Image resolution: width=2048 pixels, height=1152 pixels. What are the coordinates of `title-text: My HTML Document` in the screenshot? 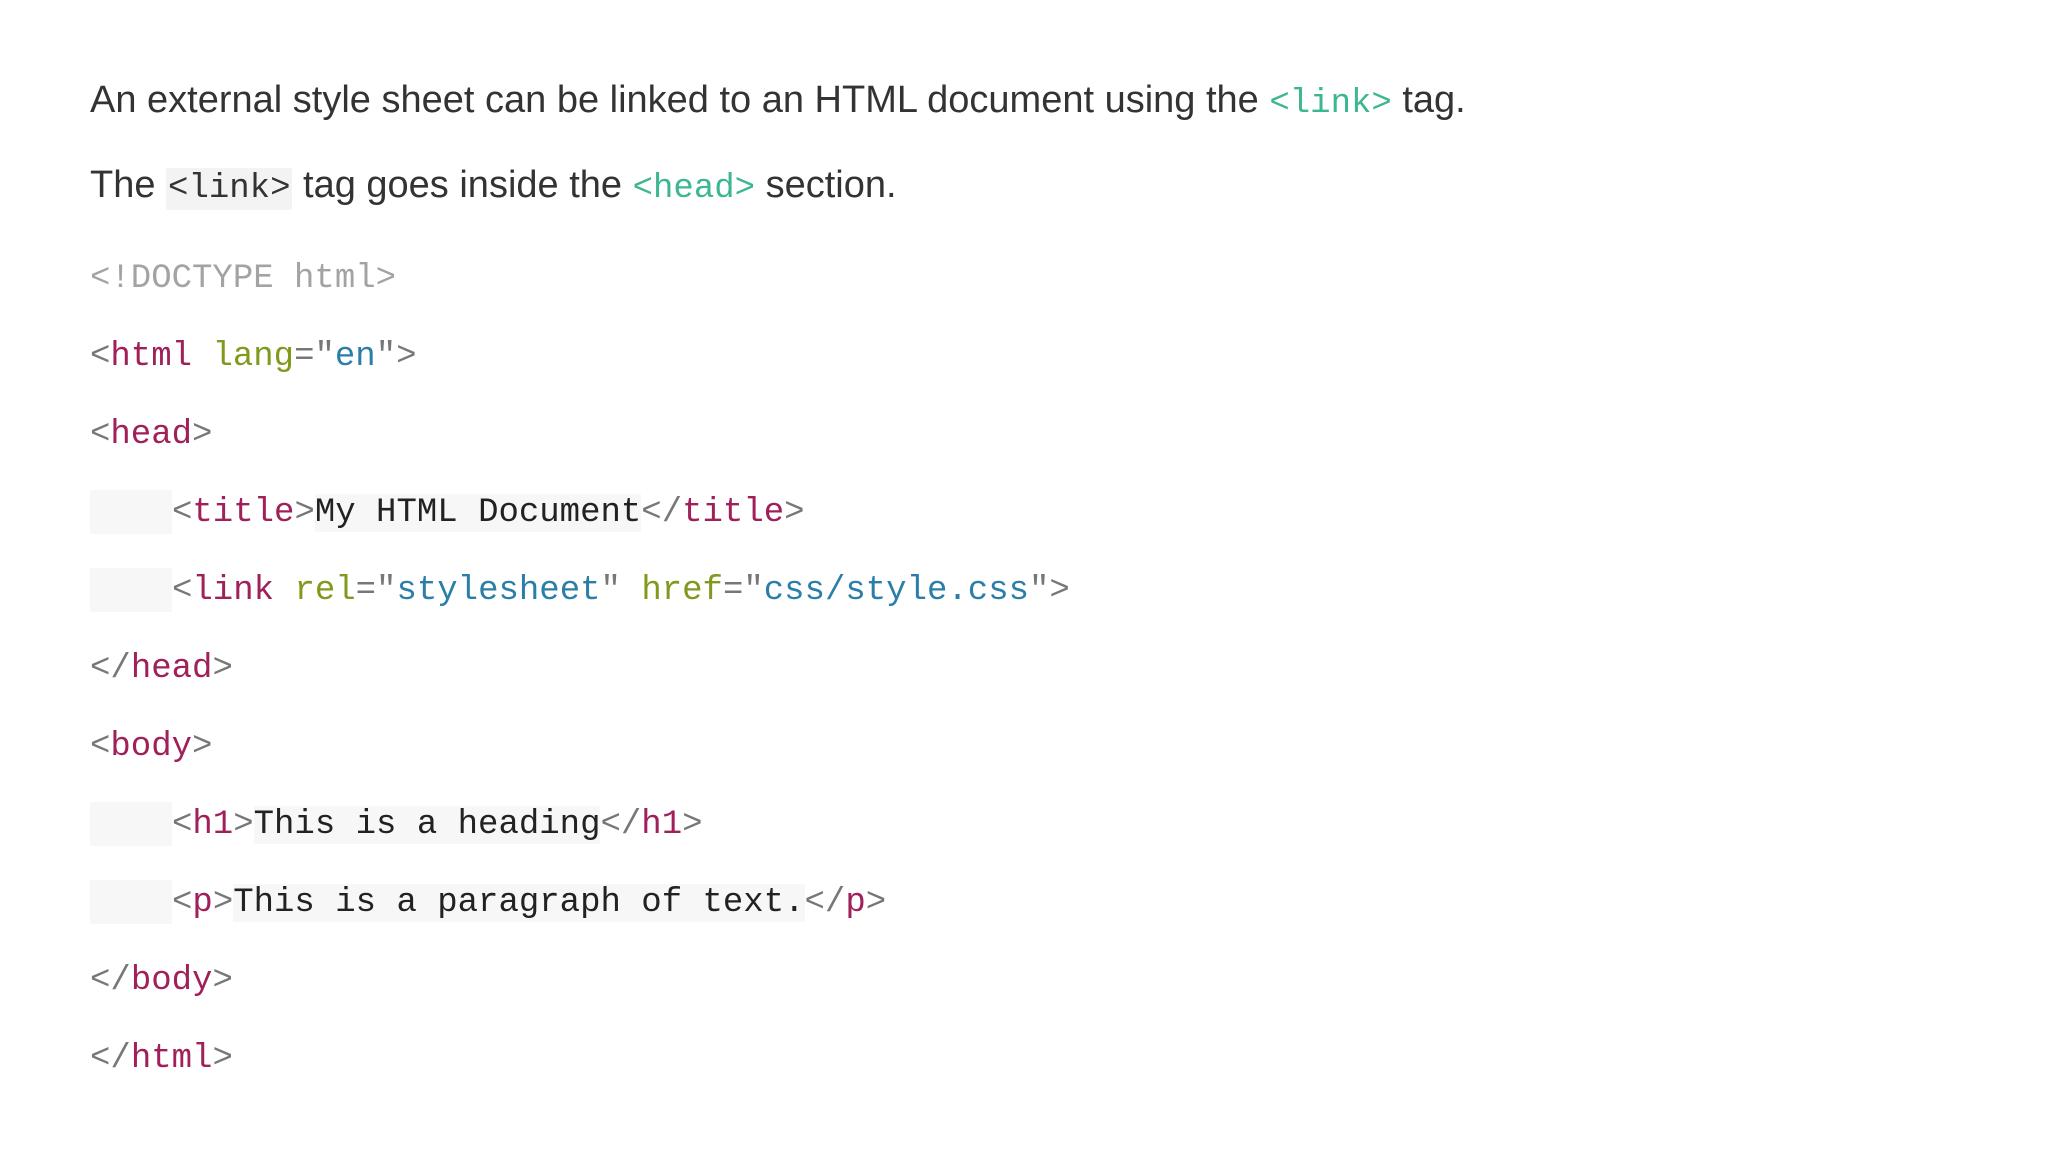 It's located at (478, 513).